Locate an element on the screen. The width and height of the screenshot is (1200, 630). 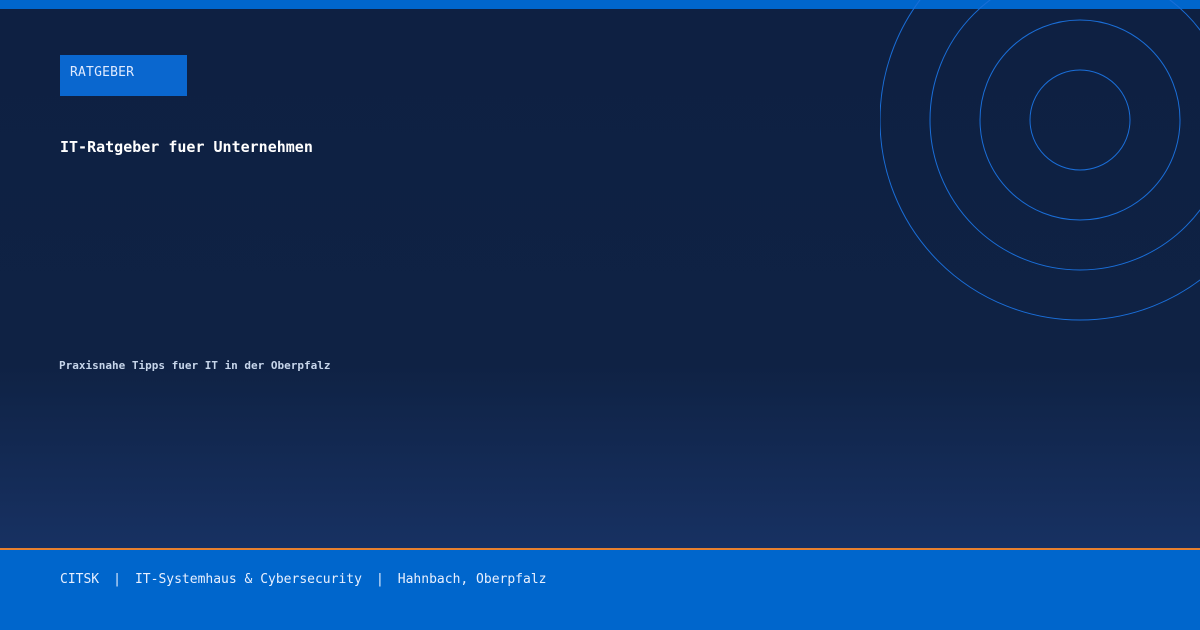
ring-outer is located at coordinates (1040, 160).